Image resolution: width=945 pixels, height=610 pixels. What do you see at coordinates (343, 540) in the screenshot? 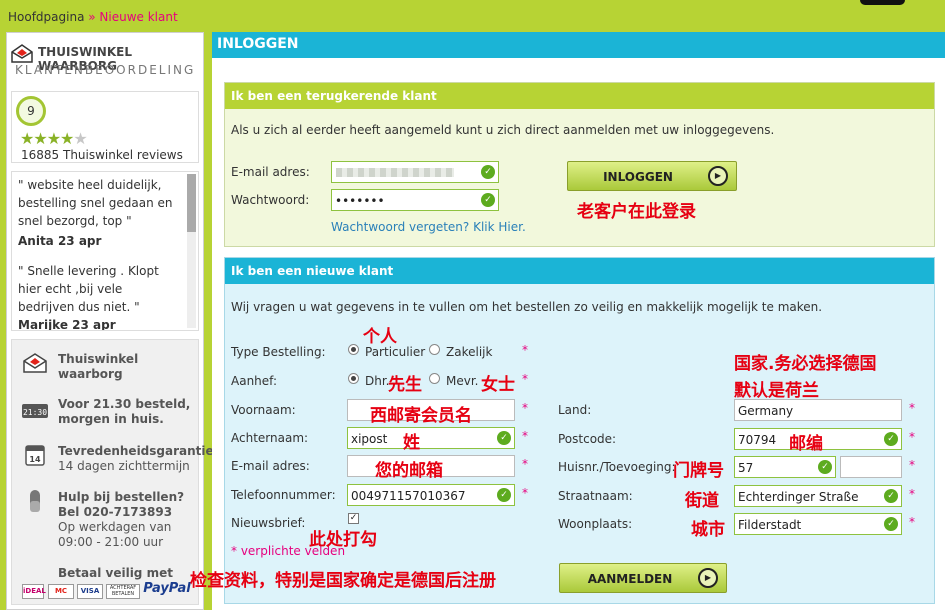
I see `annotation-newsletter: 此处打勾` at bounding box center [343, 540].